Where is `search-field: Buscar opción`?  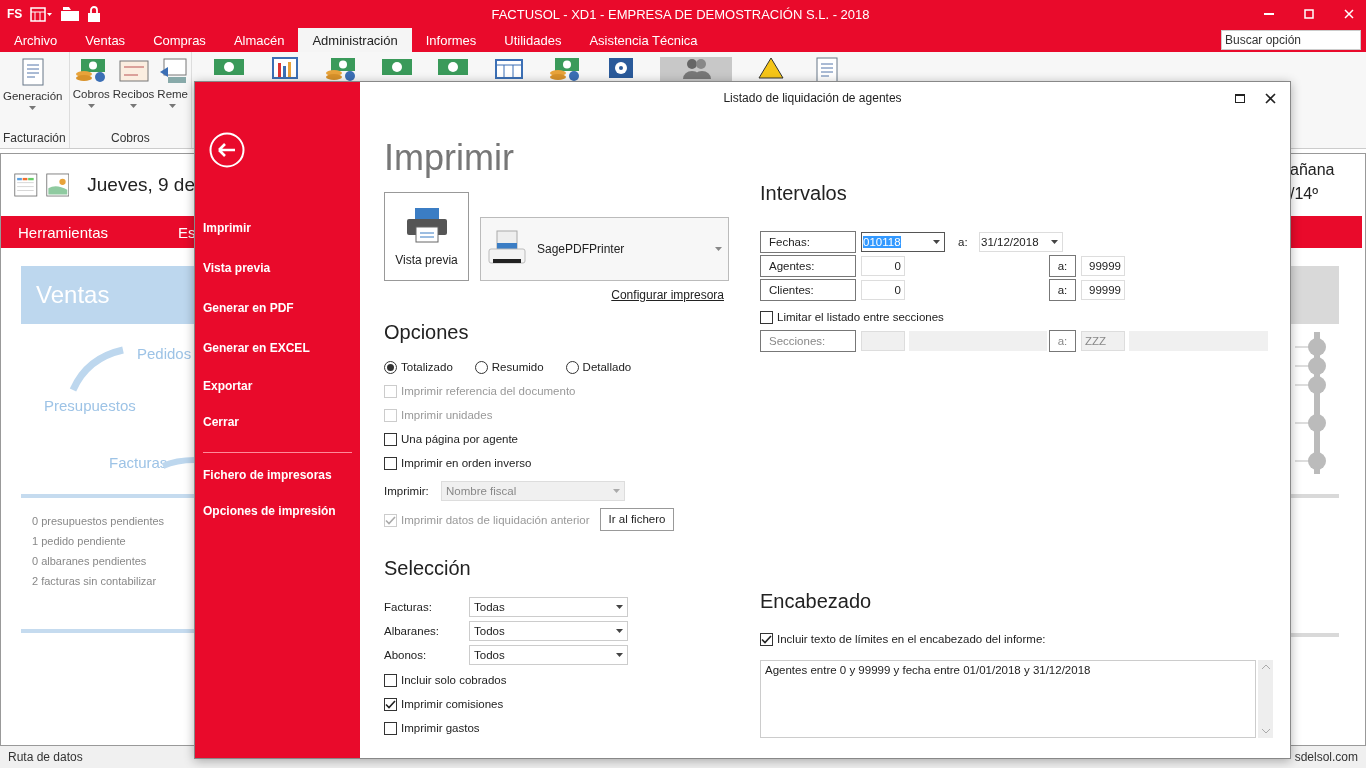
search-field: Buscar opción is located at coordinates (1291, 40).